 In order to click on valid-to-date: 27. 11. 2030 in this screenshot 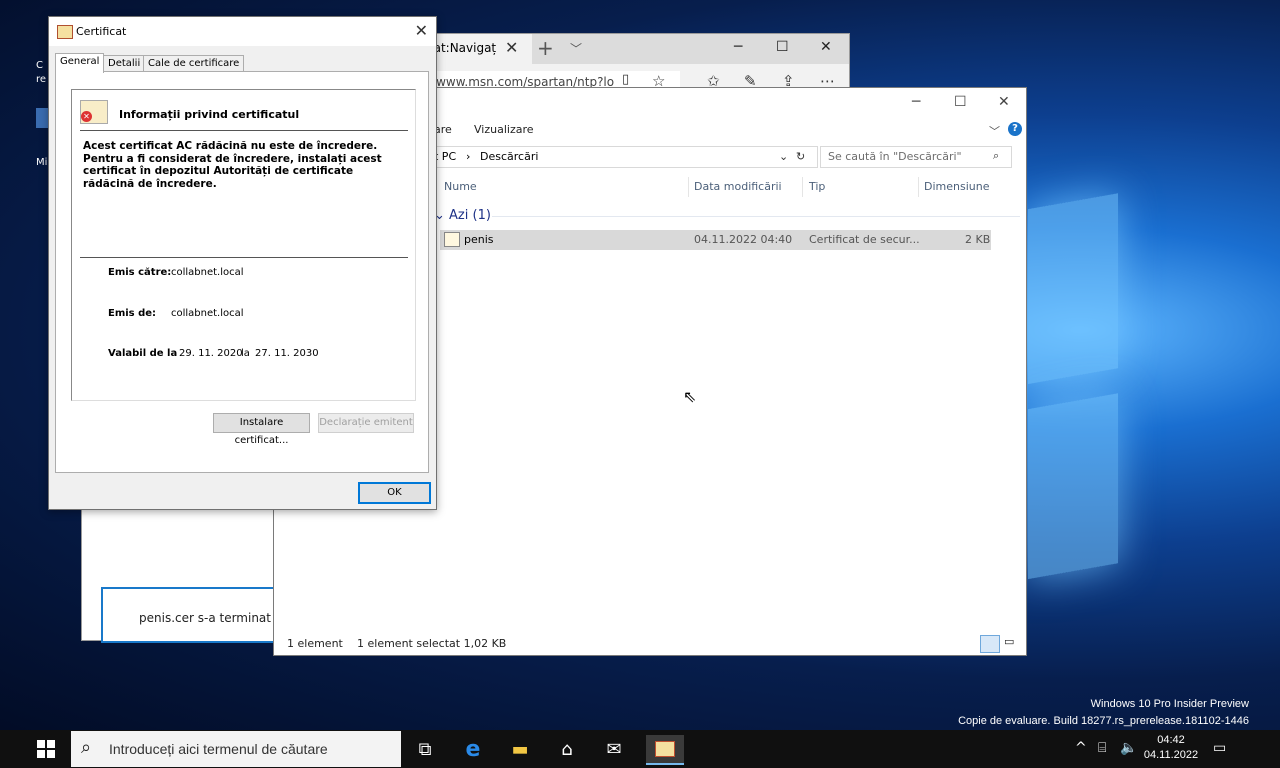, I will do `click(287, 353)`.